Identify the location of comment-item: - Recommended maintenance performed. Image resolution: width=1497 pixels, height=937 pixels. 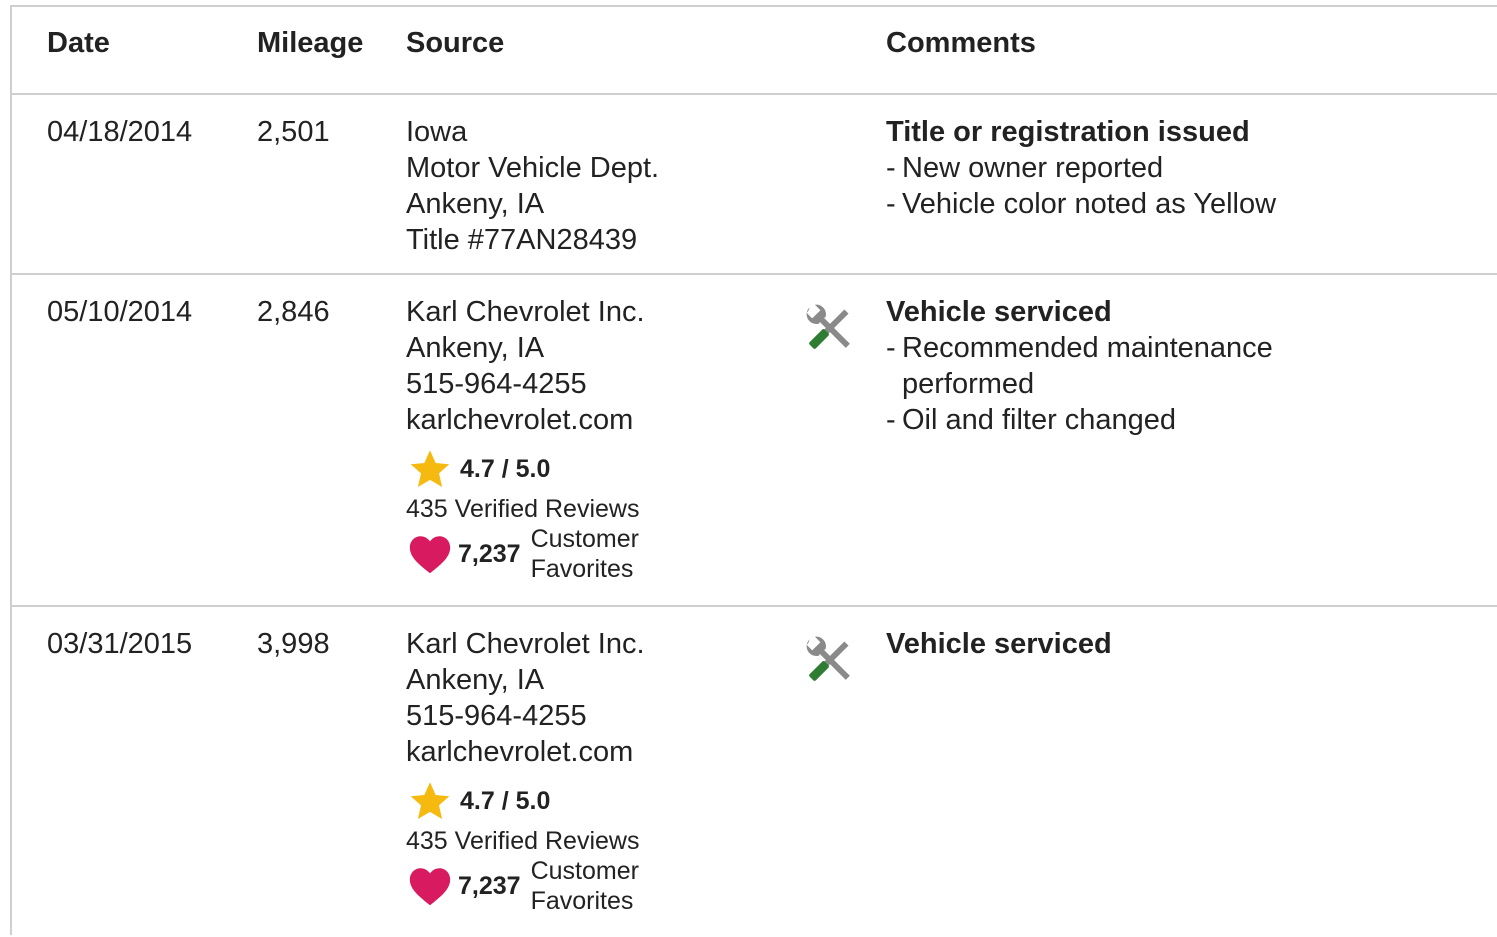
(1079, 366).